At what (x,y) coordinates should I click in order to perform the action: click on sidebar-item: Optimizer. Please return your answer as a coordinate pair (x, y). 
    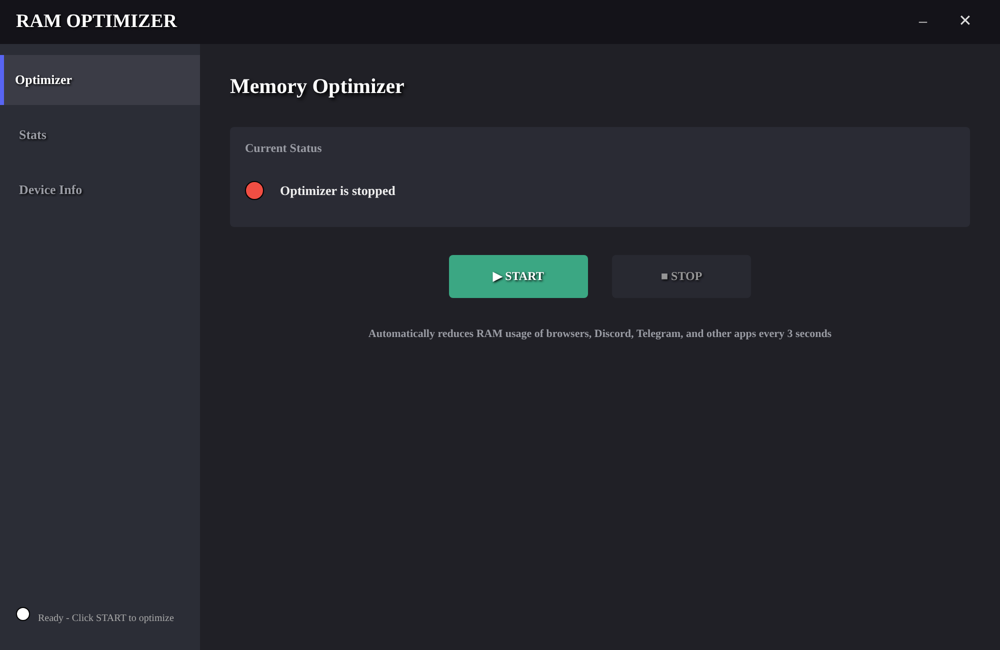
    Looking at the image, I should click on (100, 80).